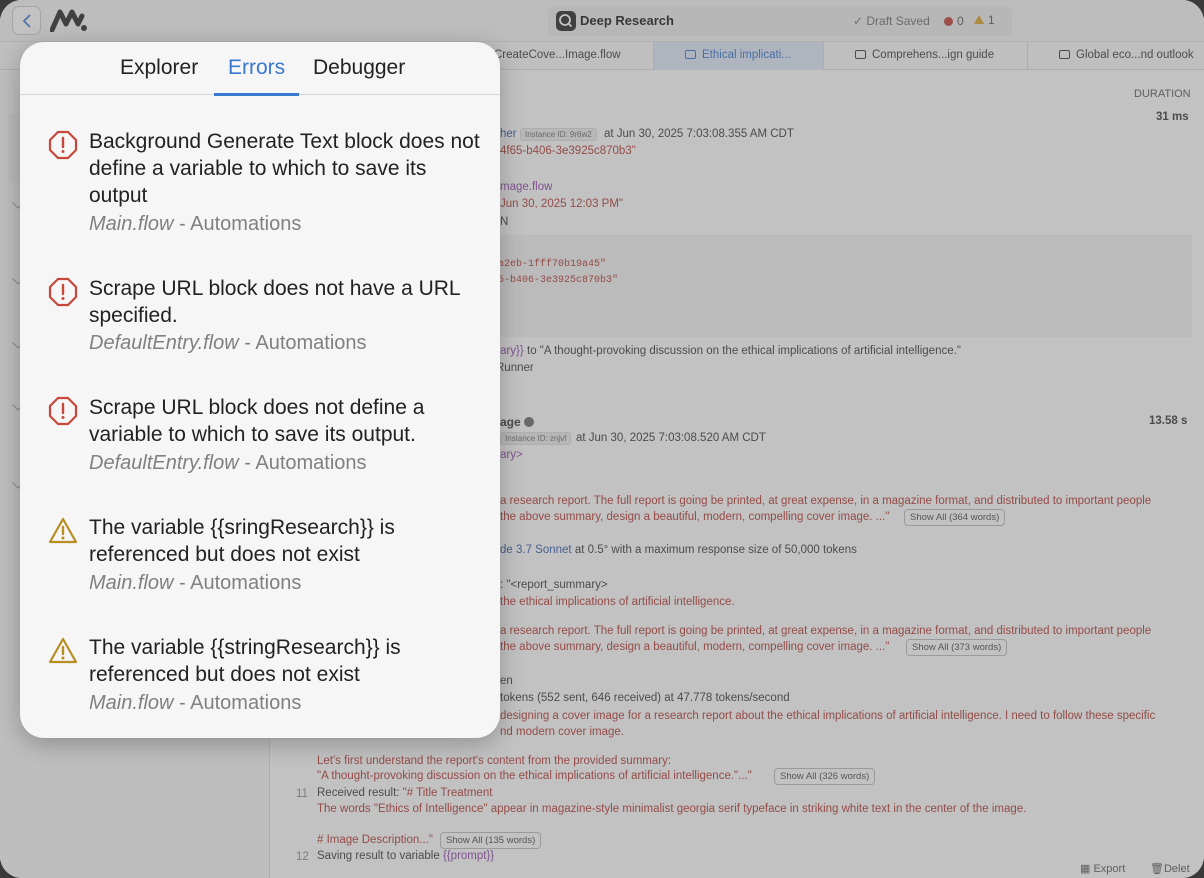  I want to click on tab-debugger: Debugger, so click(359, 68).